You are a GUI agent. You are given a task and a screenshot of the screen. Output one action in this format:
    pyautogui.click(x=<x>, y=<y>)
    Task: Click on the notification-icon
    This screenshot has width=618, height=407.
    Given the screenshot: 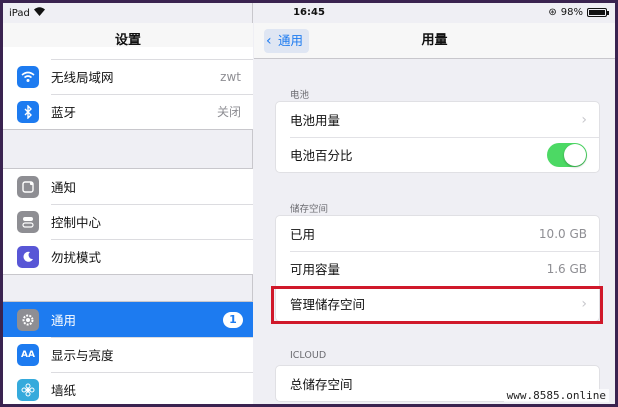 What is the action you would take?
    pyautogui.click(x=28, y=186)
    